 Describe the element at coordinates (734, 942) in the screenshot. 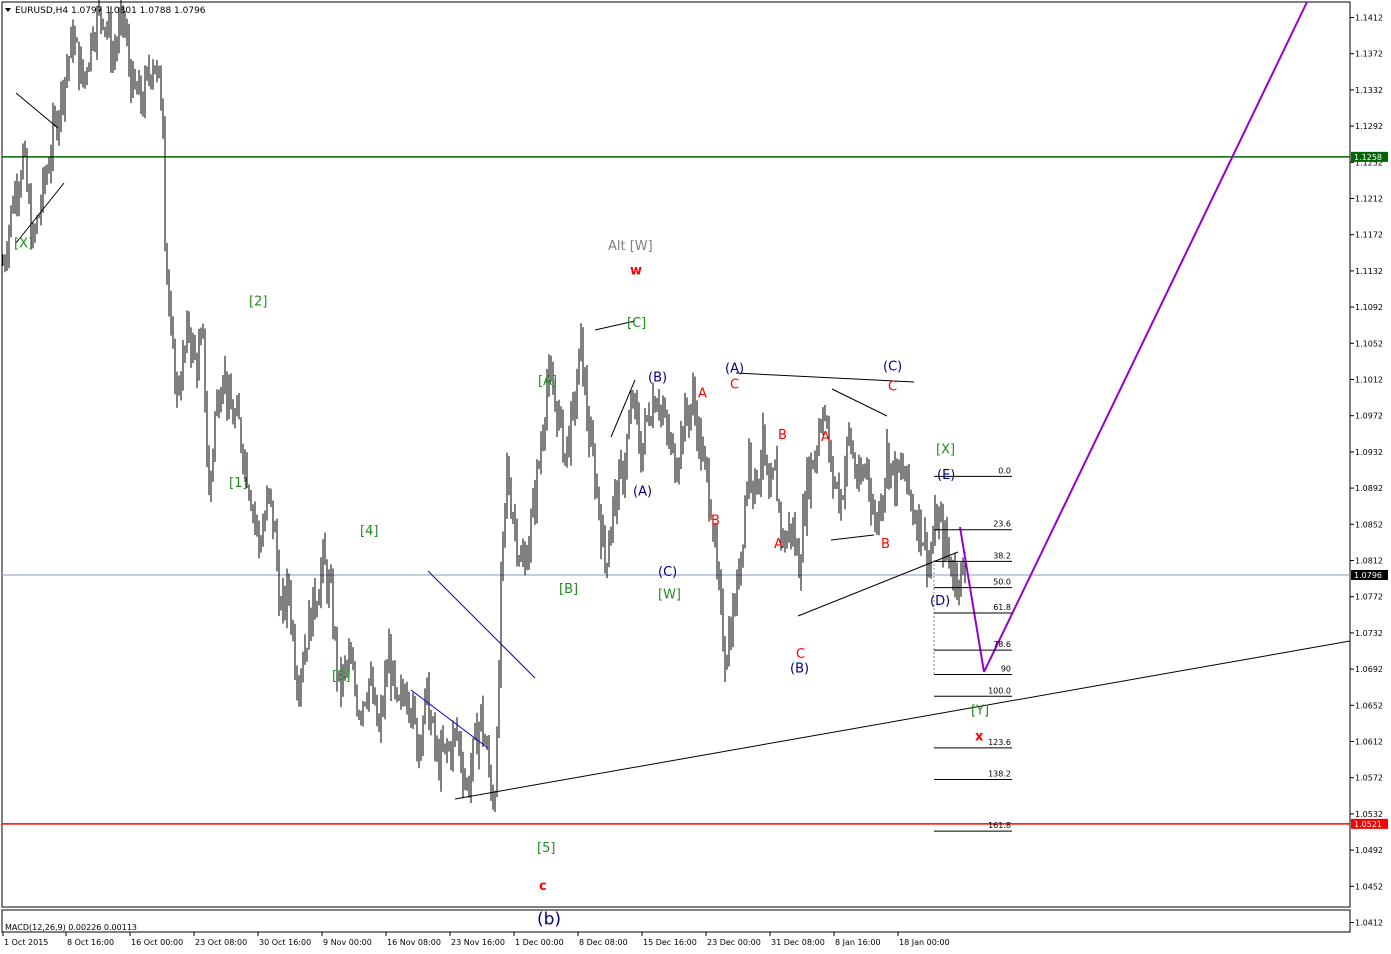

I see `time-tick-label: 23 Dec 00:00` at that location.